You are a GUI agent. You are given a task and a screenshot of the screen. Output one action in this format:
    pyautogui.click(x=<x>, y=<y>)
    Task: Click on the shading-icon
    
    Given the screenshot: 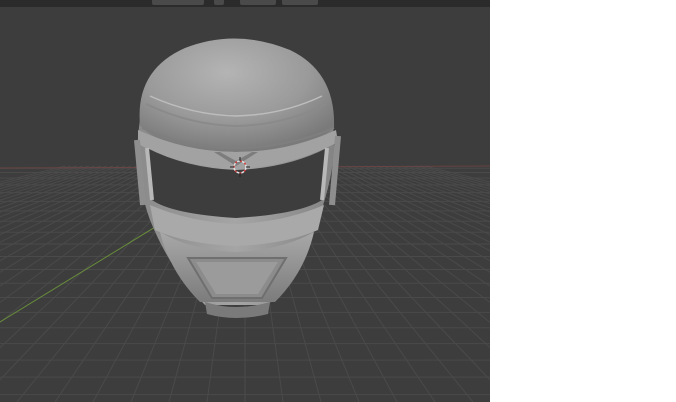 What is the action you would take?
    pyautogui.click(x=258, y=2)
    